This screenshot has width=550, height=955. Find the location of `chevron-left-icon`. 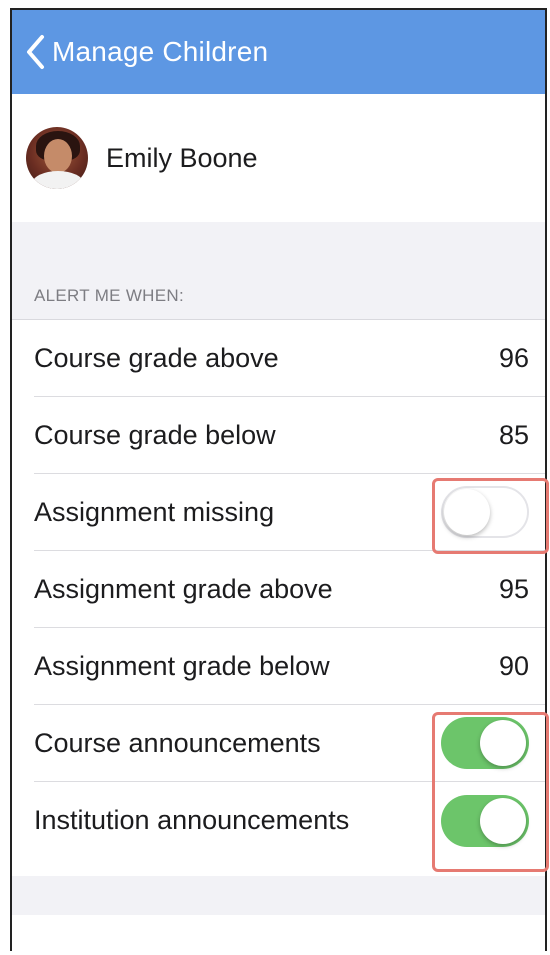

chevron-left-icon is located at coordinates (35, 52).